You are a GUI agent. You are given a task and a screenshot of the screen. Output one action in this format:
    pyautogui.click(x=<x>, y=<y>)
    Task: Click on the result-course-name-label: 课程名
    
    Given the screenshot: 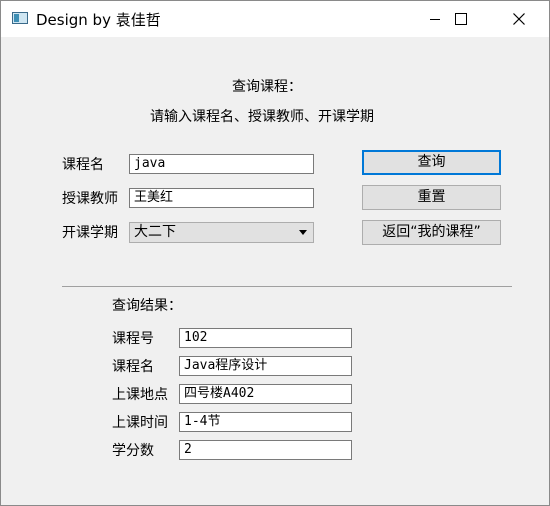 What is the action you would take?
    pyautogui.click(x=133, y=367)
    